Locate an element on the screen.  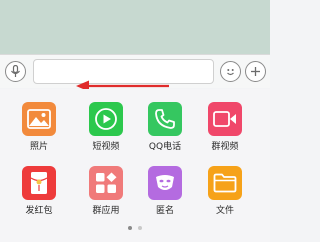
mask-icon is located at coordinates (165, 182).